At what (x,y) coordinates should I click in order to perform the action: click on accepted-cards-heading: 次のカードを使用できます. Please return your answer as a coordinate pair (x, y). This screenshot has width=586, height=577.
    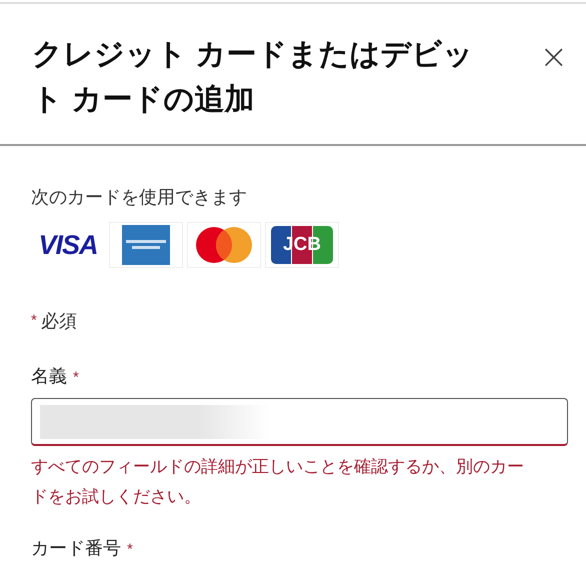
    Looking at the image, I should click on (139, 197).